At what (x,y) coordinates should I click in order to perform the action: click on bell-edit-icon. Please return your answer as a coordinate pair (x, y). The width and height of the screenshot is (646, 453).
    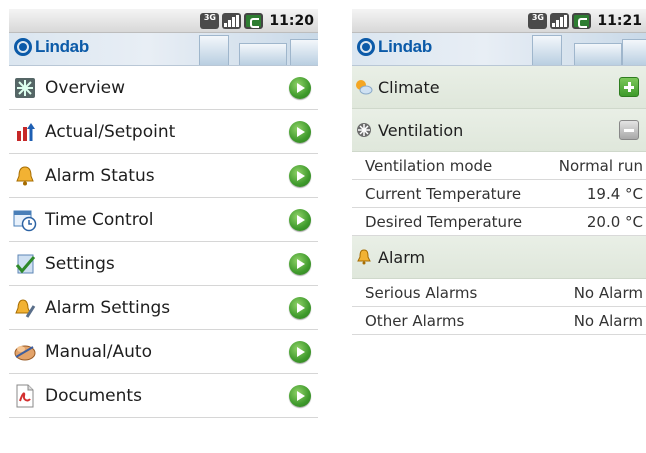
    Looking at the image, I should click on (25, 308).